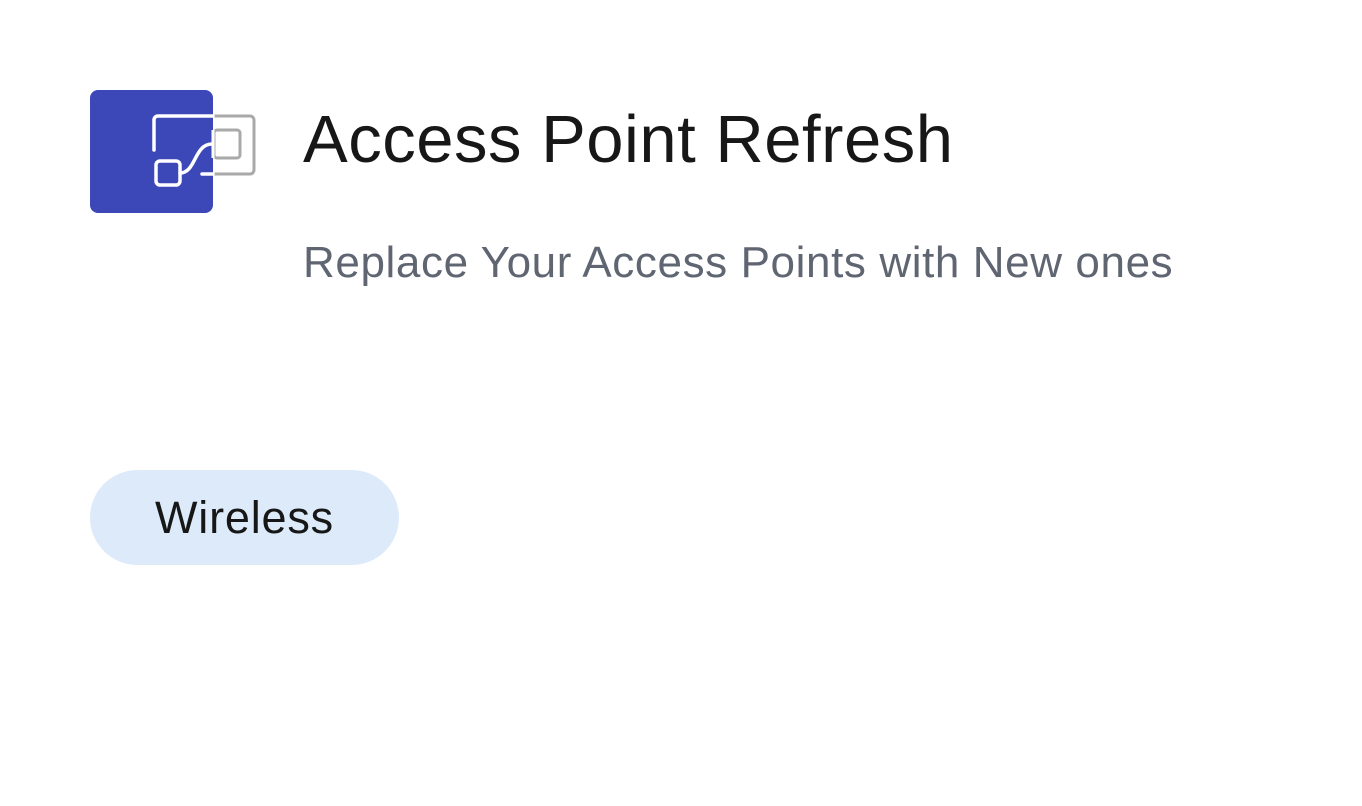  What do you see at coordinates (175, 152) in the screenshot?
I see `workflow-icon` at bounding box center [175, 152].